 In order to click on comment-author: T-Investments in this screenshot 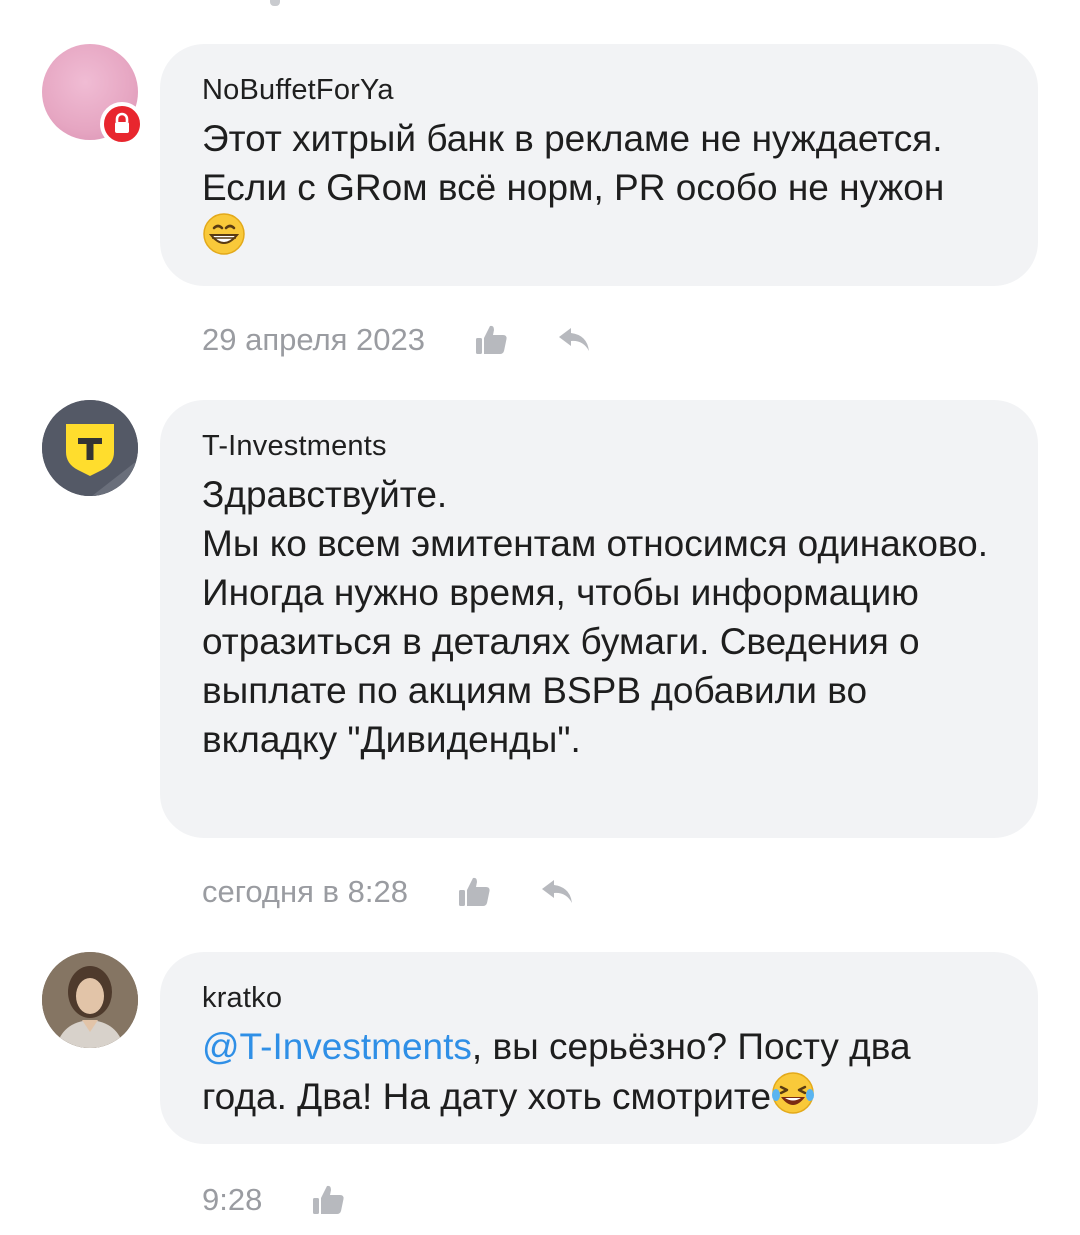, I will do `click(600, 446)`.